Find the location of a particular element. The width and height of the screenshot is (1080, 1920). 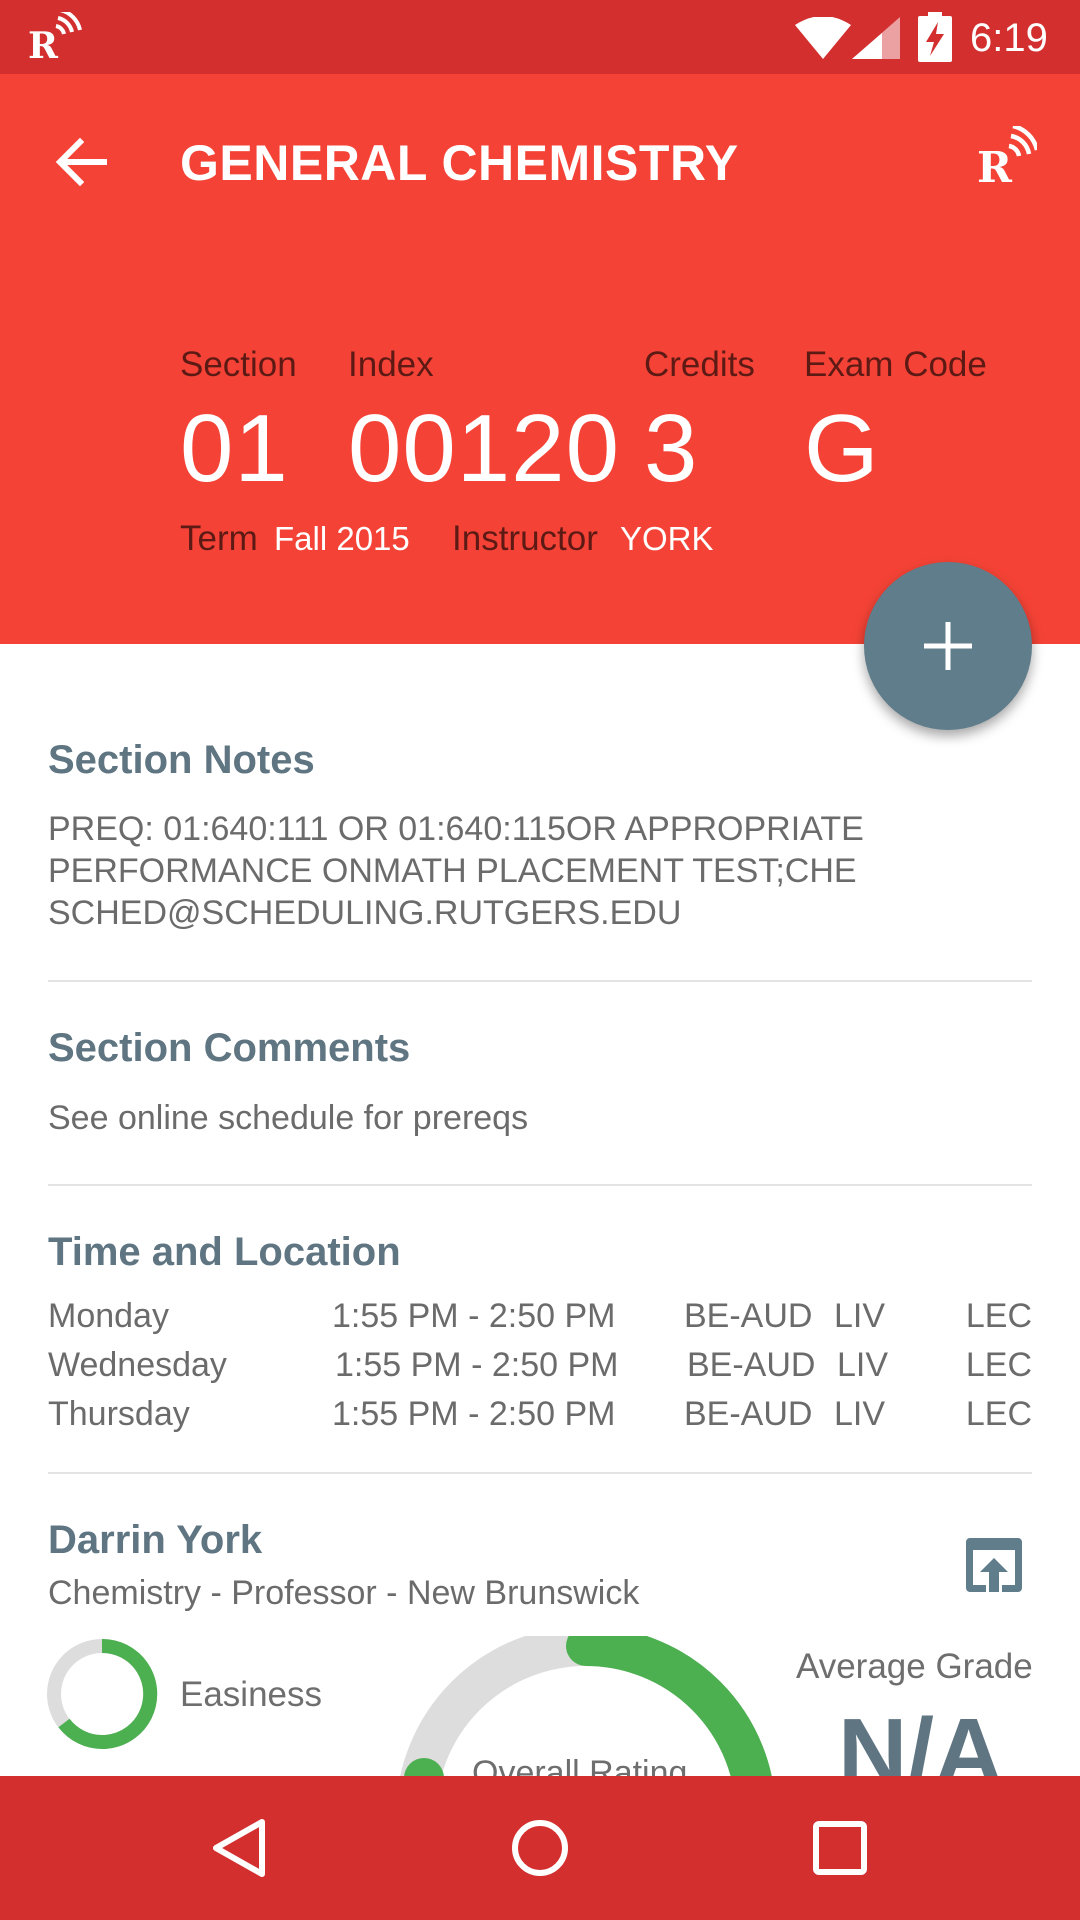

section-comments-text: See online schedule for prereqs is located at coordinates (288, 1118).